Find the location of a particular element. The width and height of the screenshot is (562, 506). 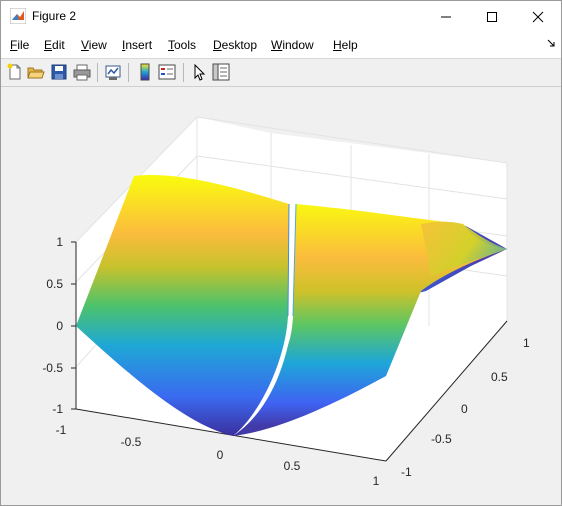

link-plot-icon is located at coordinates (113, 72).